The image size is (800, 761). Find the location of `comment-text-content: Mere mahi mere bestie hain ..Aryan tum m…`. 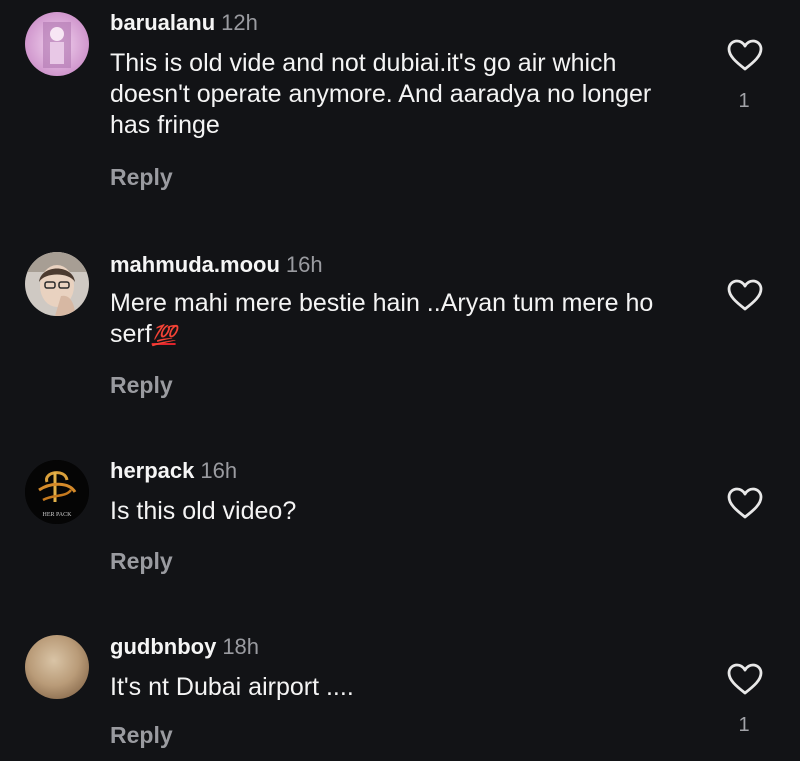

comment-text-content: Mere mahi mere bestie hain ..Aryan tum m… is located at coordinates (382, 318).